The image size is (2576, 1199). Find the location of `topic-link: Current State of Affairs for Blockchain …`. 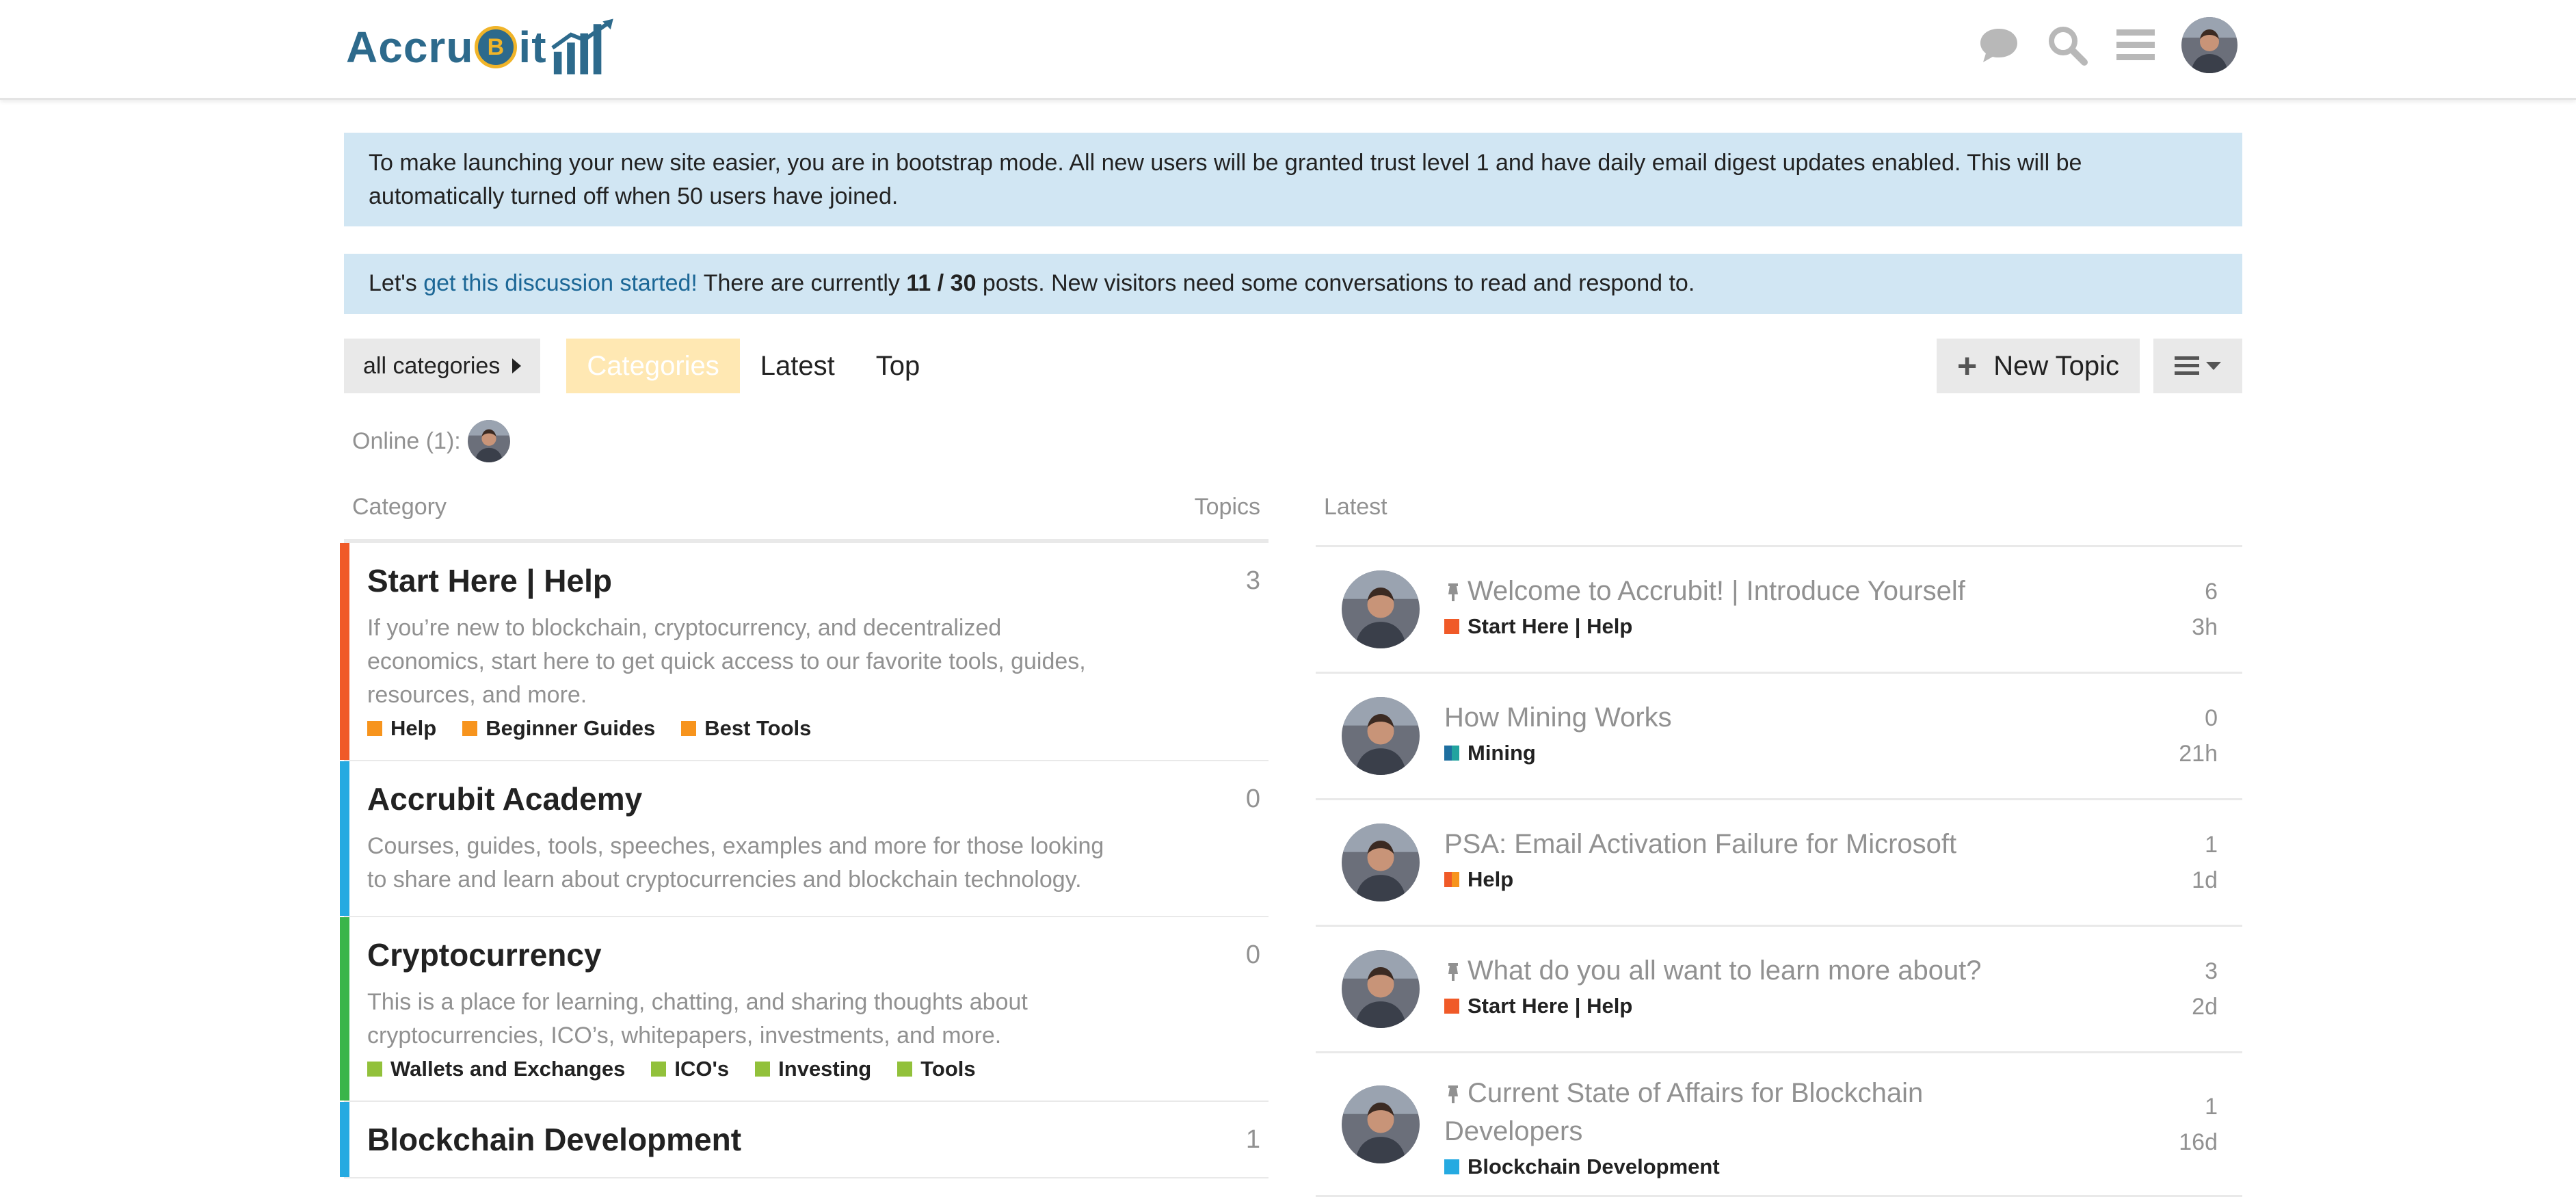

topic-link: Current State of Affairs for Blockchain … is located at coordinates (1752, 1112).